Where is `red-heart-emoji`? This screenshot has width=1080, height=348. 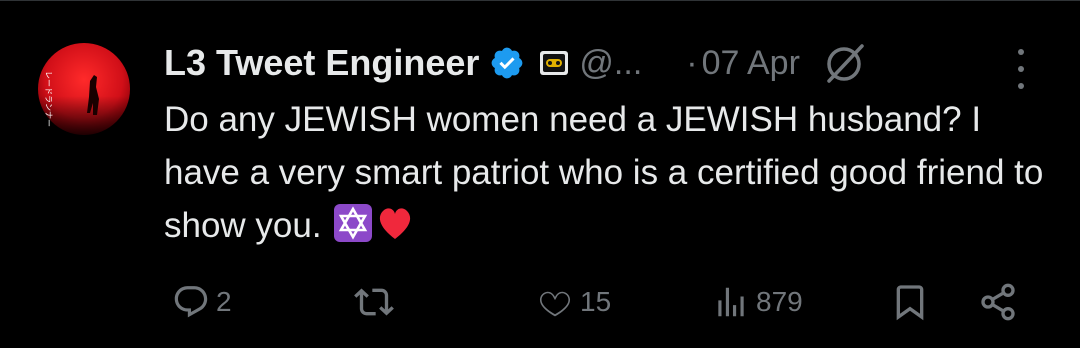
red-heart-emoji is located at coordinates (395, 223).